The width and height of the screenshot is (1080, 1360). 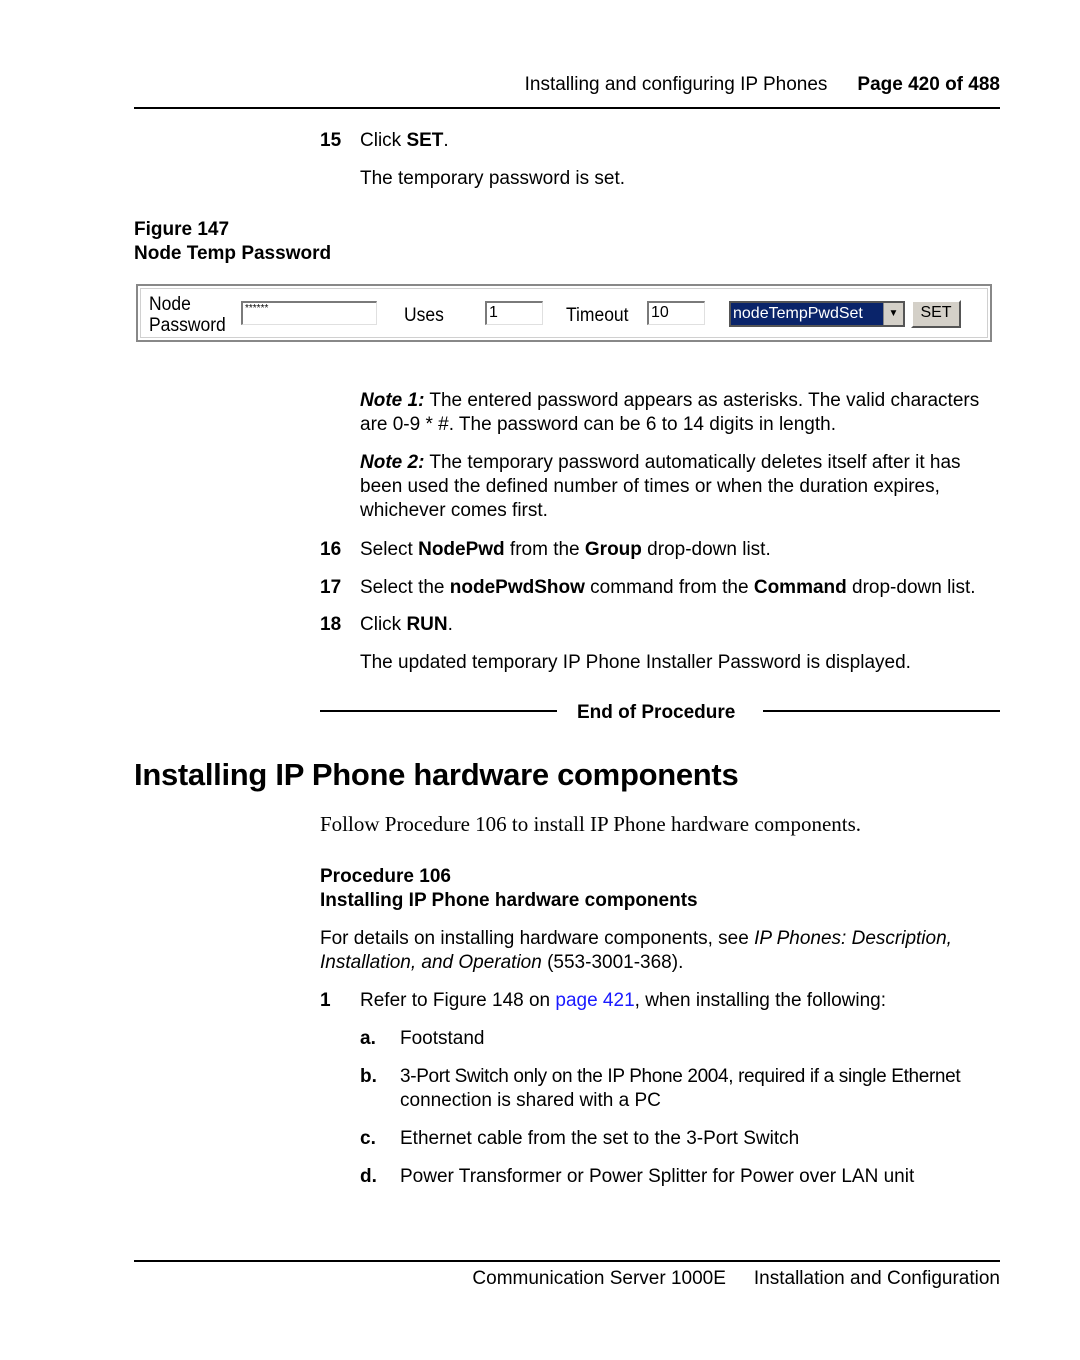 I want to click on chevron-down-icon: ▼, so click(x=893, y=314).